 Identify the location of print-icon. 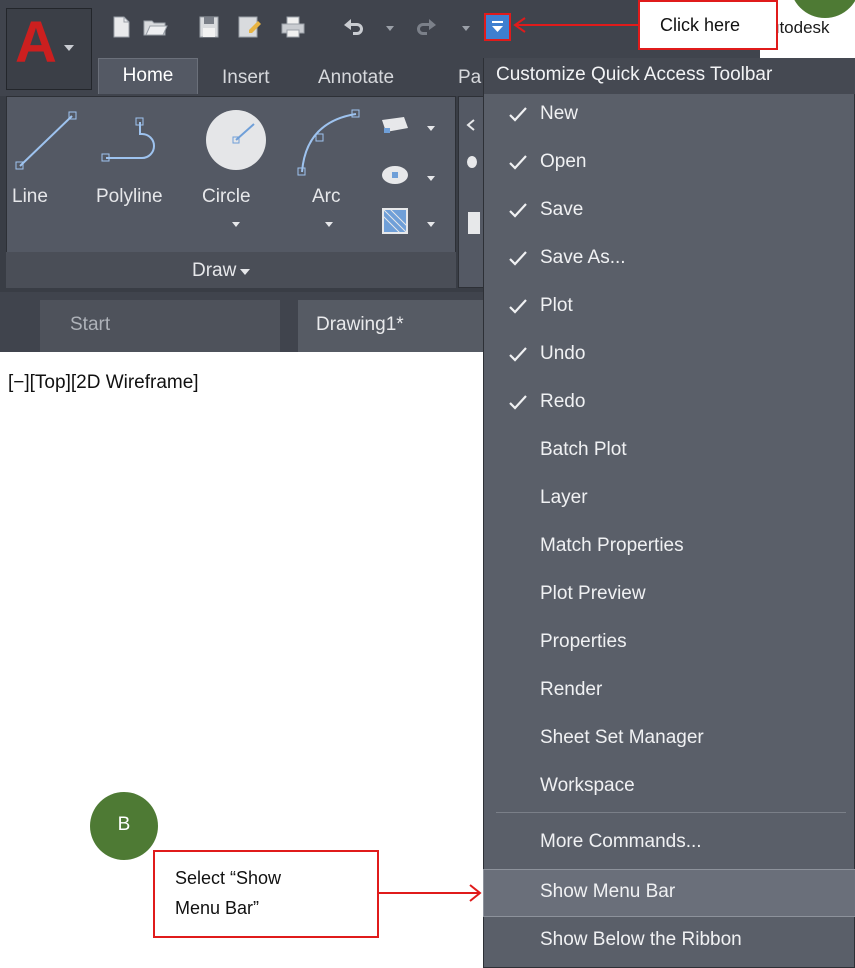
(293, 27).